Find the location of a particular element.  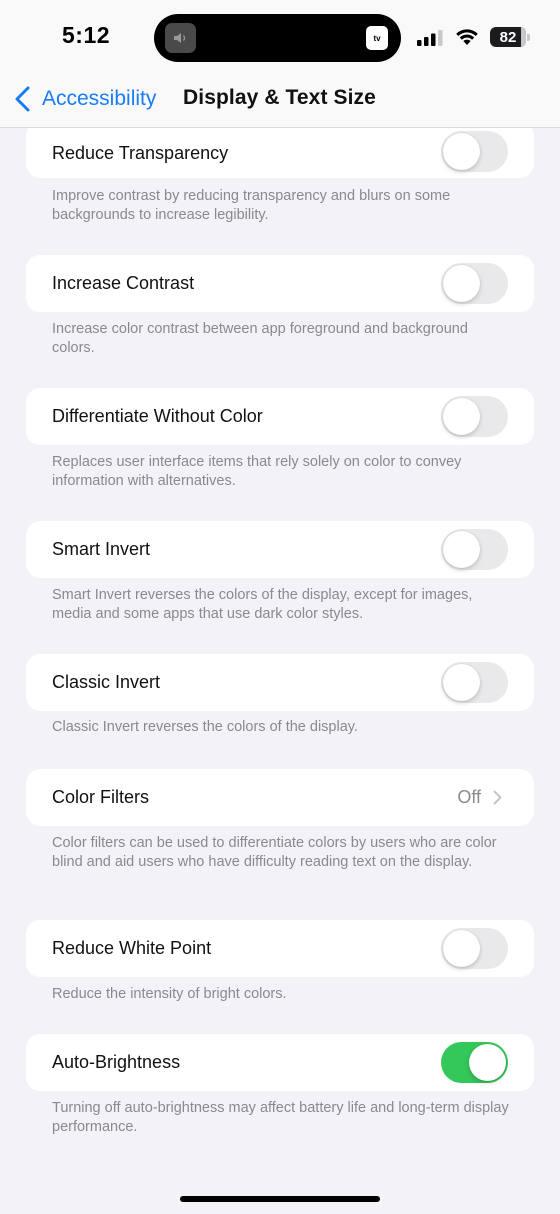

setting-label: Smart Invert is located at coordinates (101, 549).